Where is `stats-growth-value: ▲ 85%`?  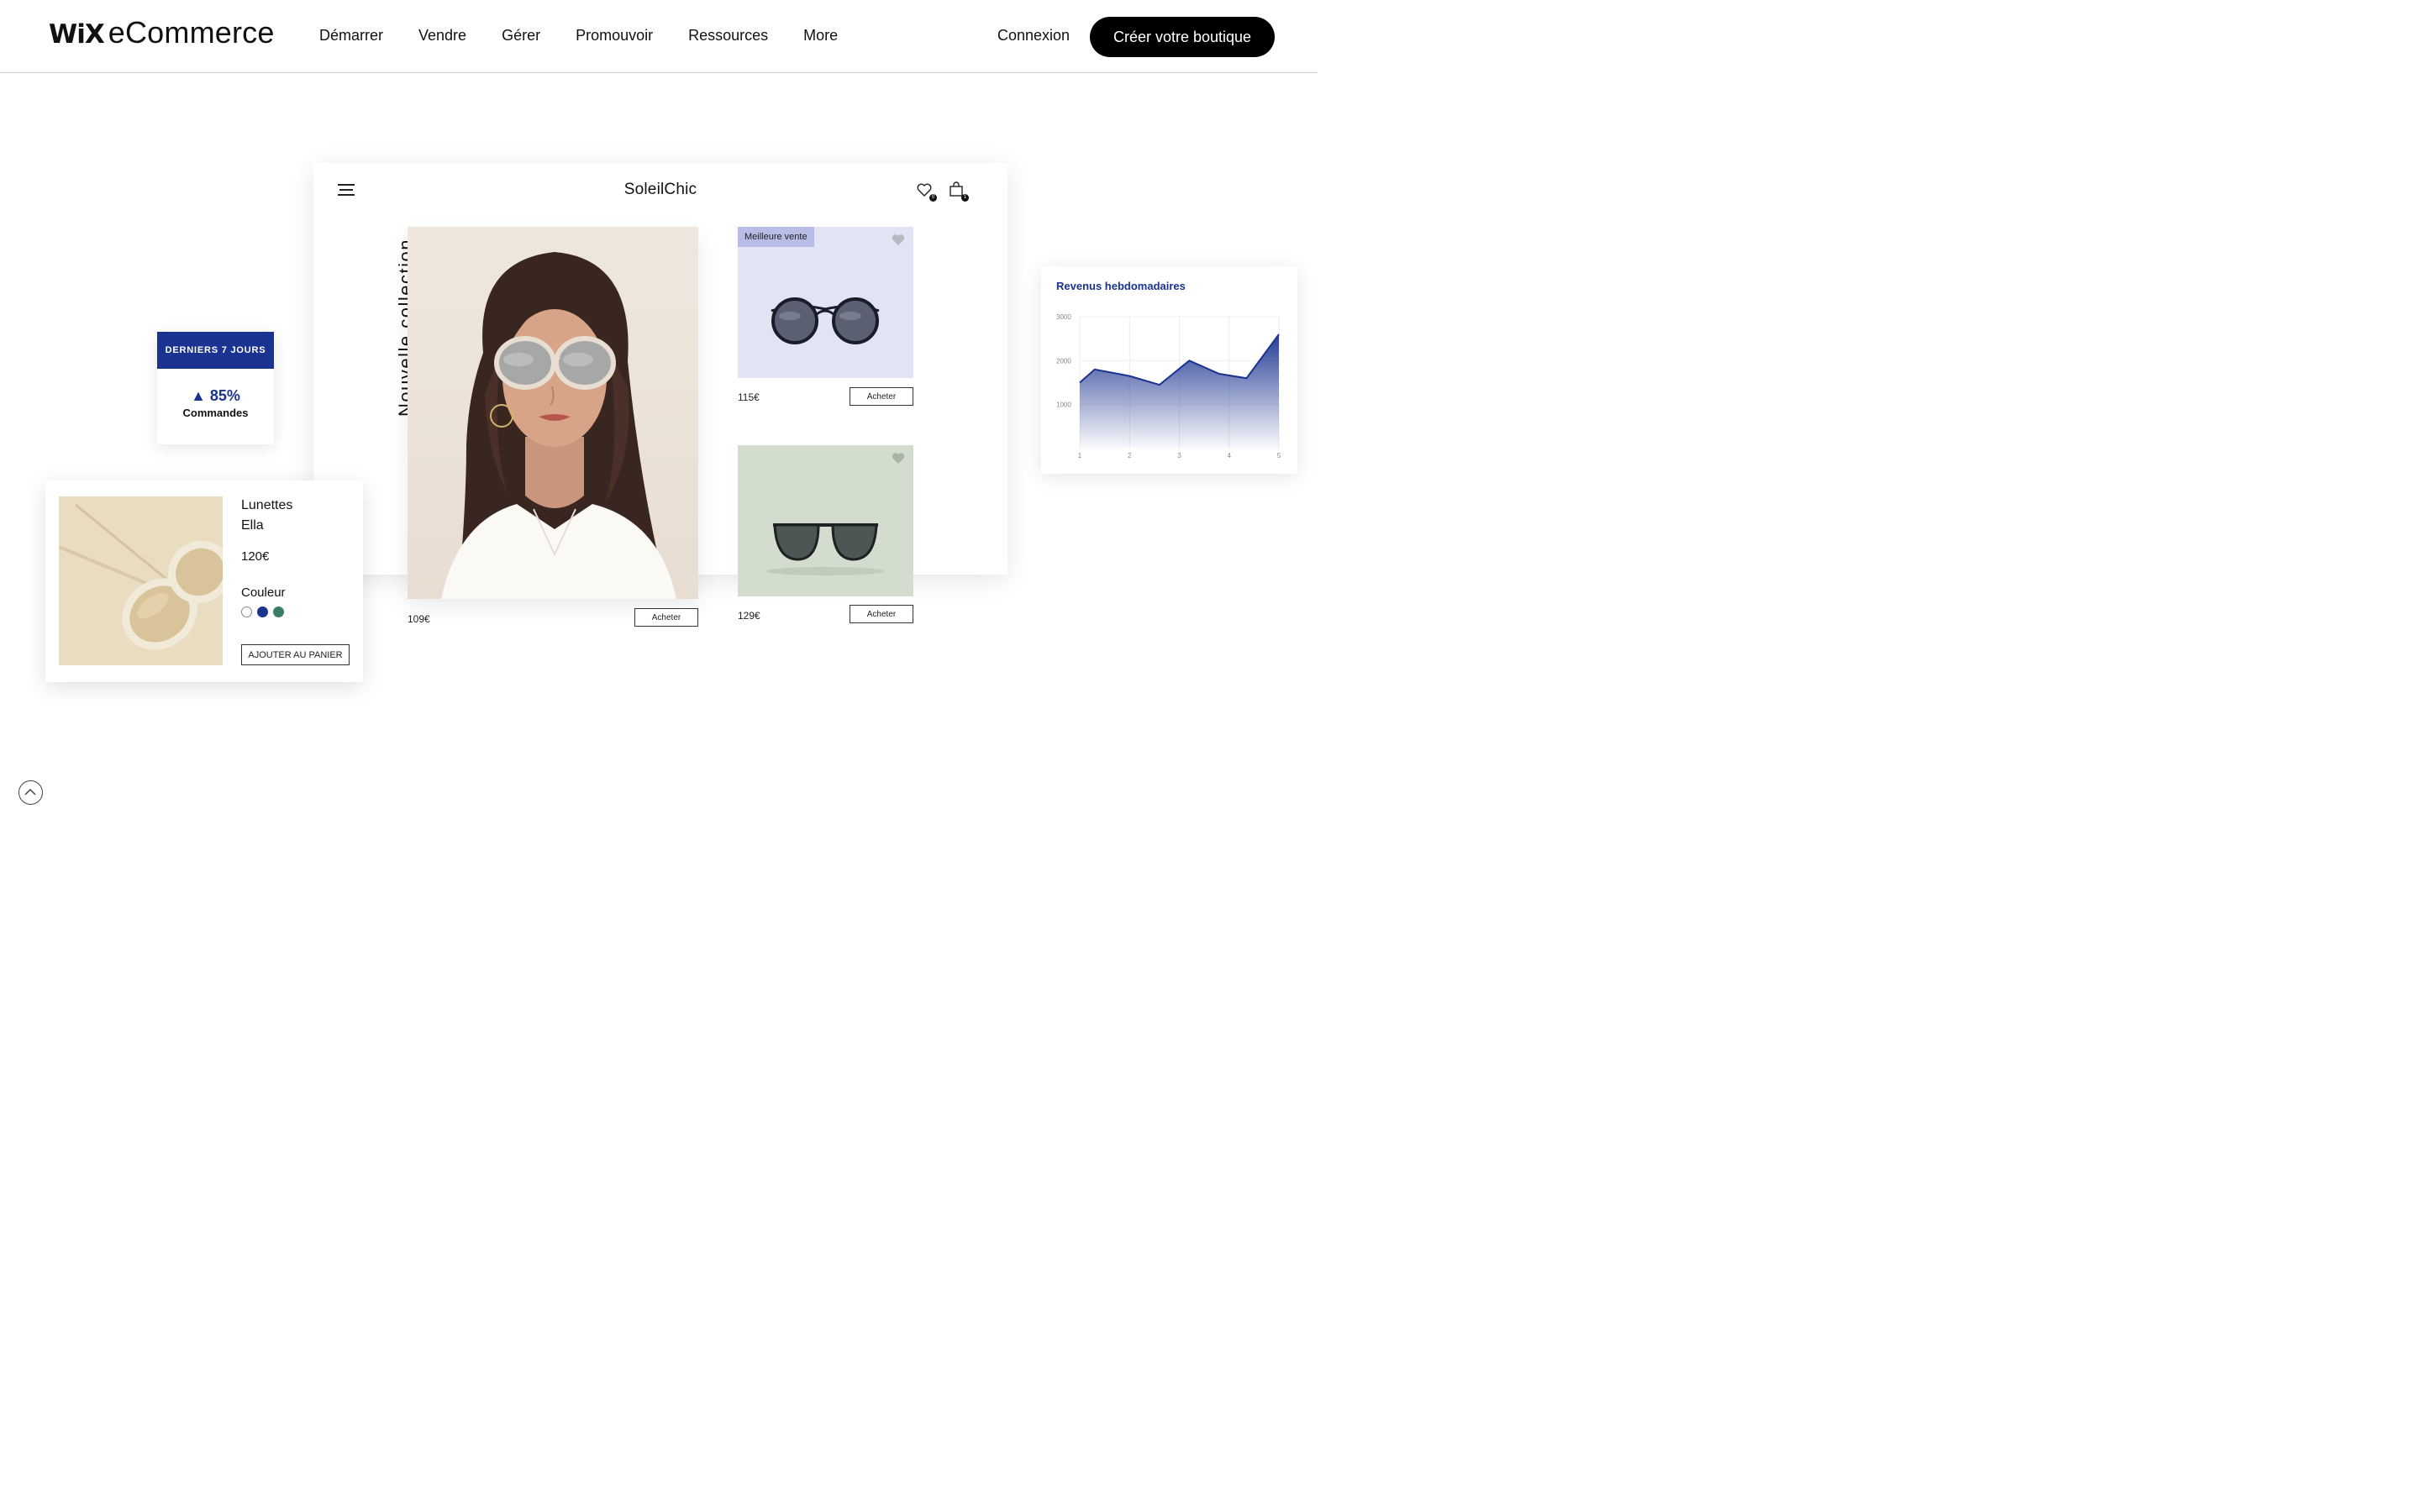 stats-growth-value: ▲ 85% is located at coordinates (216, 395).